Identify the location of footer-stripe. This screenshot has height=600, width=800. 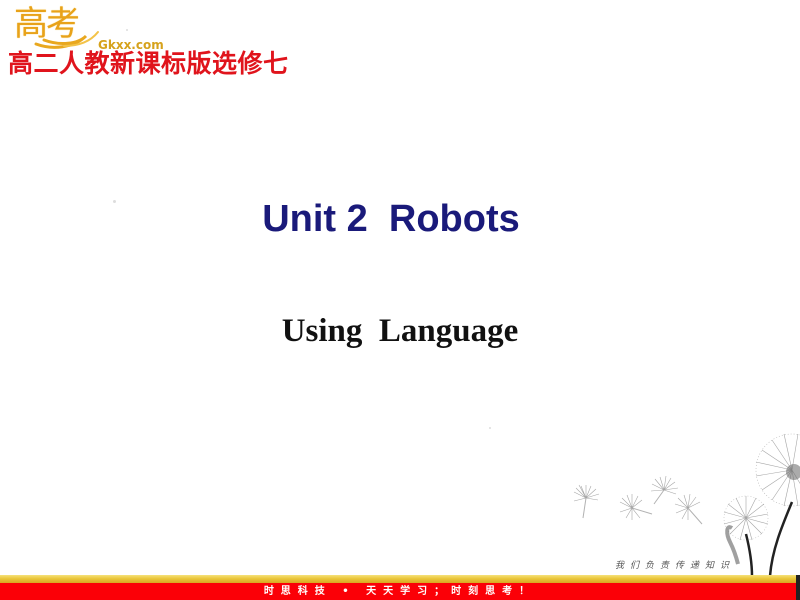
(400, 579).